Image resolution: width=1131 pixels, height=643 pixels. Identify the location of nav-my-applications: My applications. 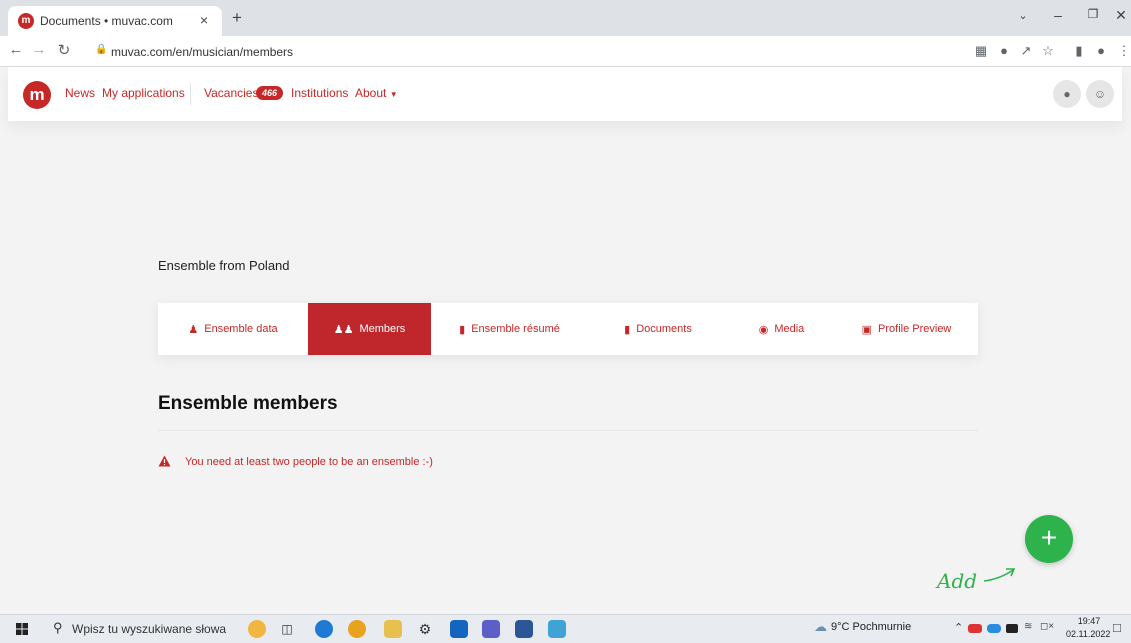
(143, 93).